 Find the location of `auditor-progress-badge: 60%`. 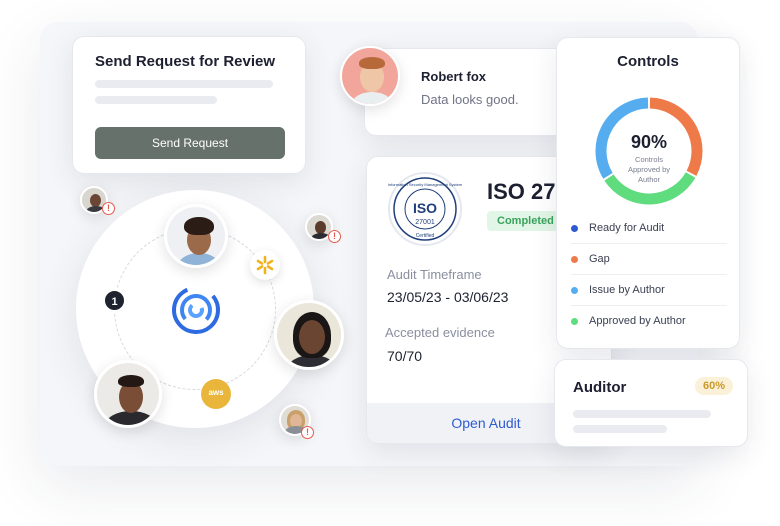

auditor-progress-badge: 60% is located at coordinates (713, 386).